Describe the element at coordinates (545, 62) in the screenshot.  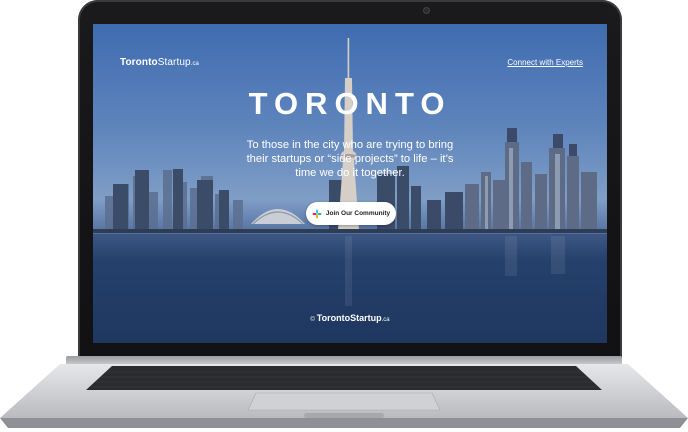
I see `connect-with-experts-link: Connect with Experts` at that location.